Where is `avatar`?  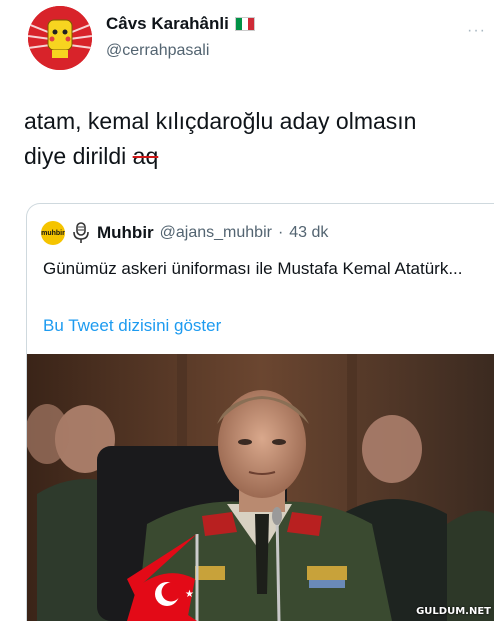 avatar is located at coordinates (60, 38).